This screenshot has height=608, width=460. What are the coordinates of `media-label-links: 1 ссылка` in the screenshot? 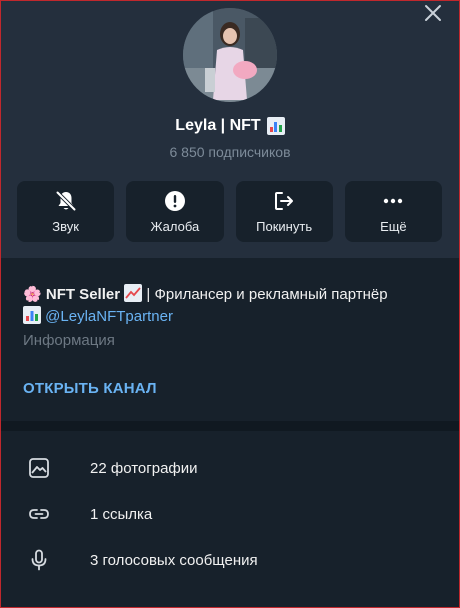 It's located at (121, 514).